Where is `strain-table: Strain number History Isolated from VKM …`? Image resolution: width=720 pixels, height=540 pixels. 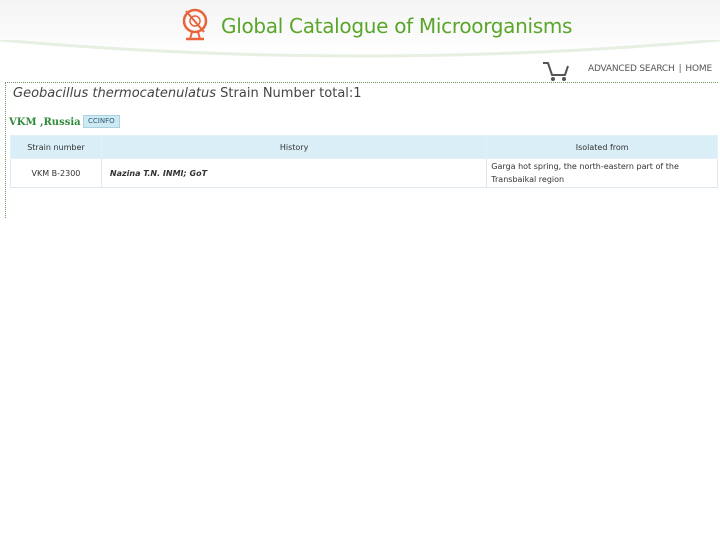 strain-table: Strain number History Isolated from VKM … is located at coordinates (364, 161).